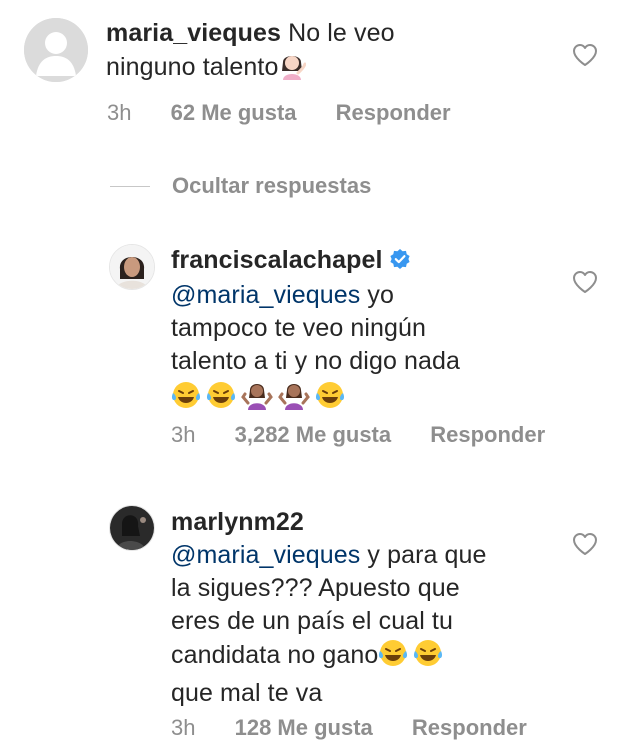 The image size is (640, 751). I want to click on comment-likes: 62 Me gusta, so click(234, 113).